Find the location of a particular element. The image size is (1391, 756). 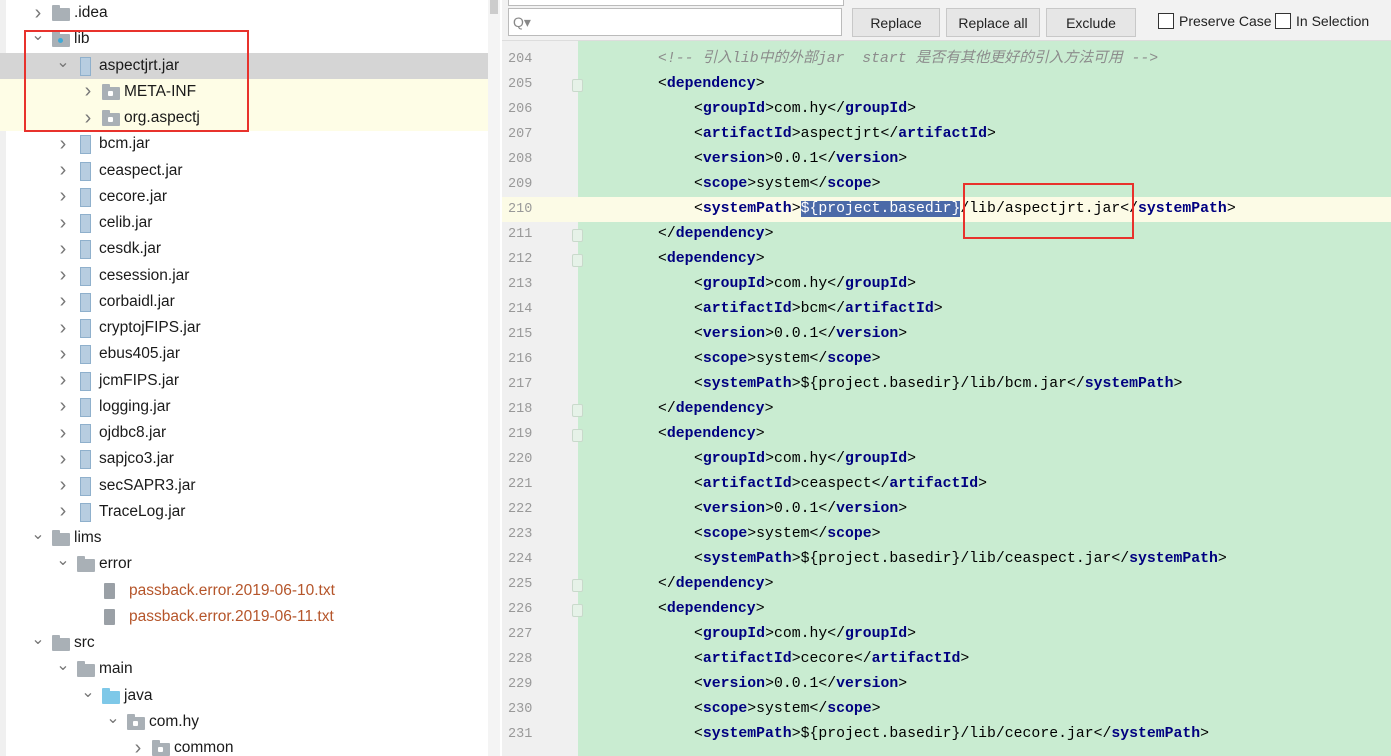

tree-item-com-hy: ⌄ com.hy is located at coordinates (244, 722).